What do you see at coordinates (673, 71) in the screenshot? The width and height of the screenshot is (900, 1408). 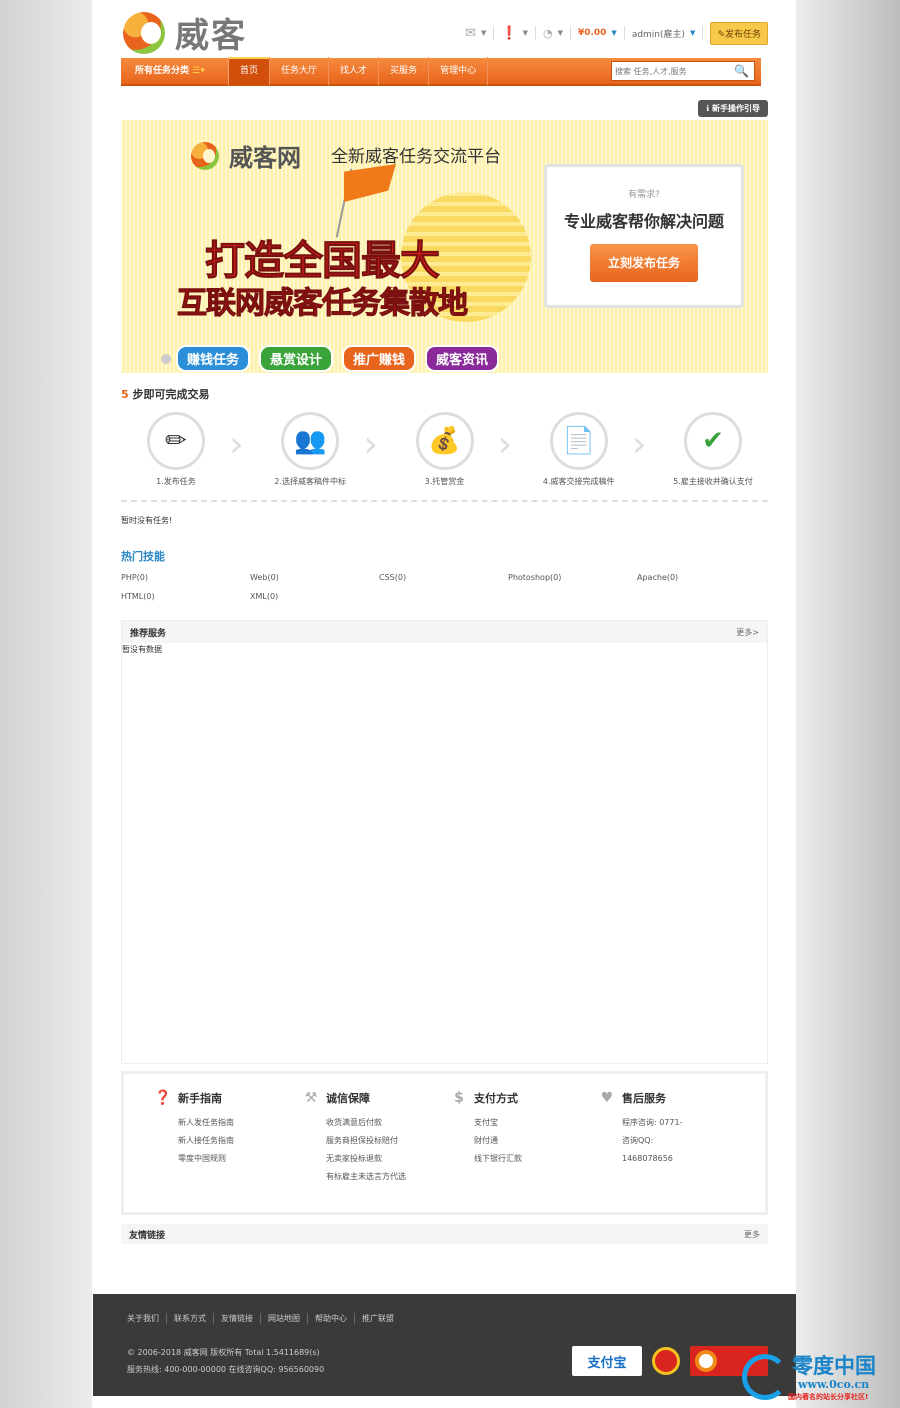 I see `search-input` at bounding box center [673, 71].